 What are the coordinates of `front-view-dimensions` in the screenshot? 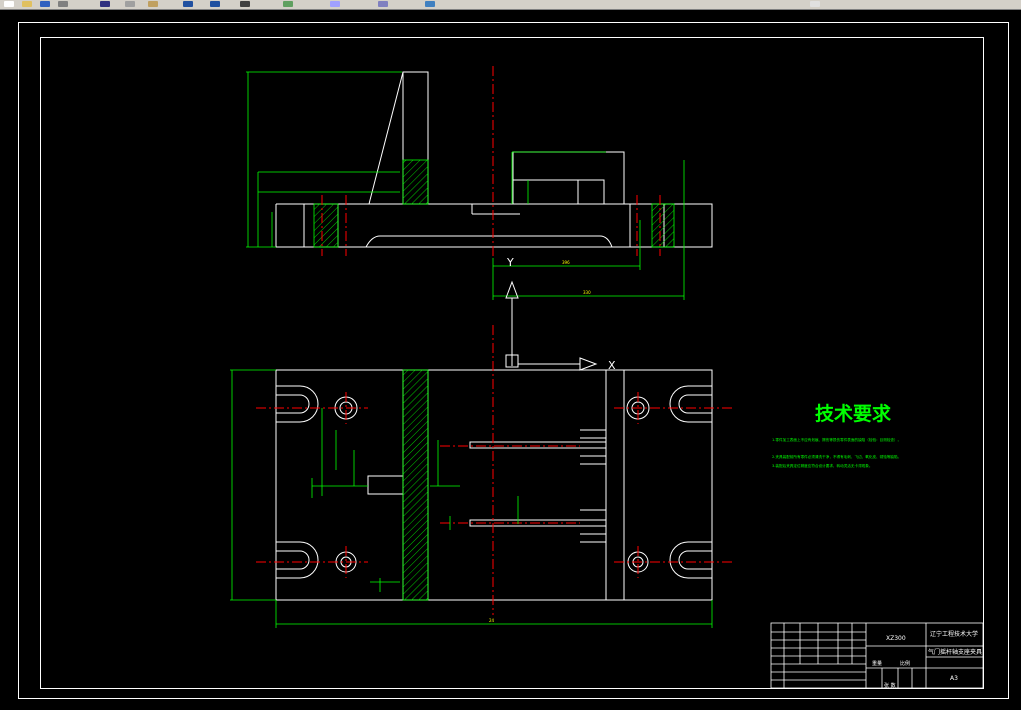 It's located at (465, 185).